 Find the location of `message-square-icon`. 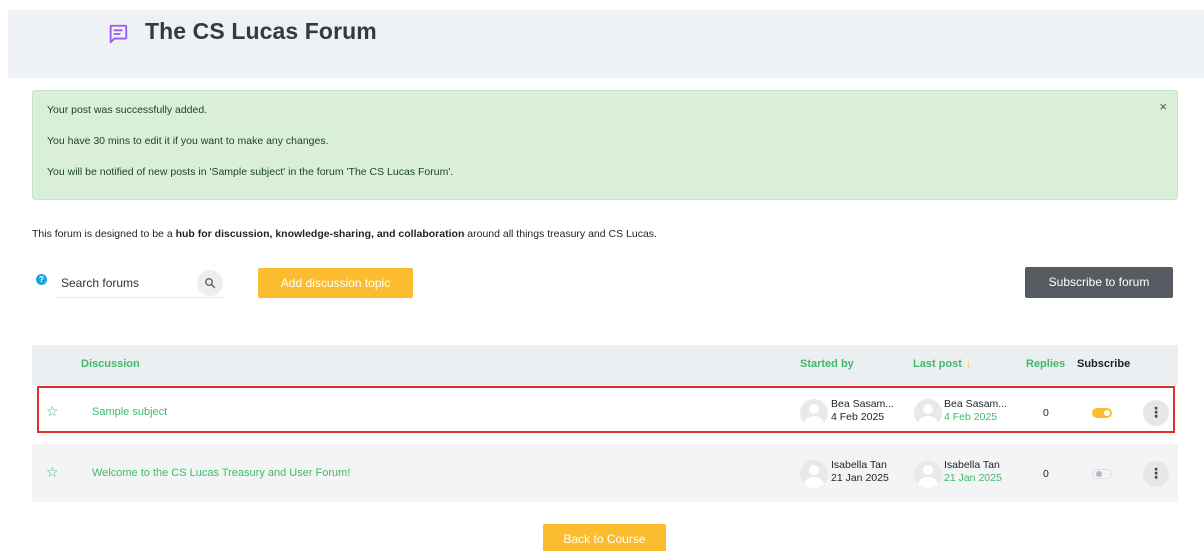

message-square-icon is located at coordinates (118, 34).